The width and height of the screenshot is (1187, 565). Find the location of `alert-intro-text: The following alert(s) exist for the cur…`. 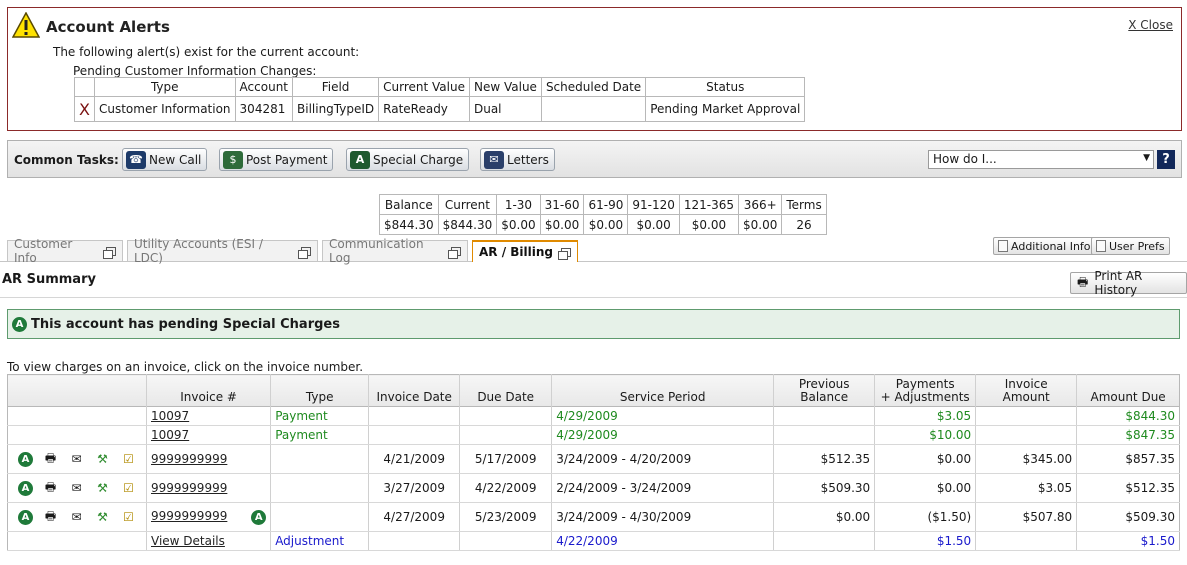

alert-intro-text: The following alert(s) exist for the cur… is located at coordinates (206, 52).